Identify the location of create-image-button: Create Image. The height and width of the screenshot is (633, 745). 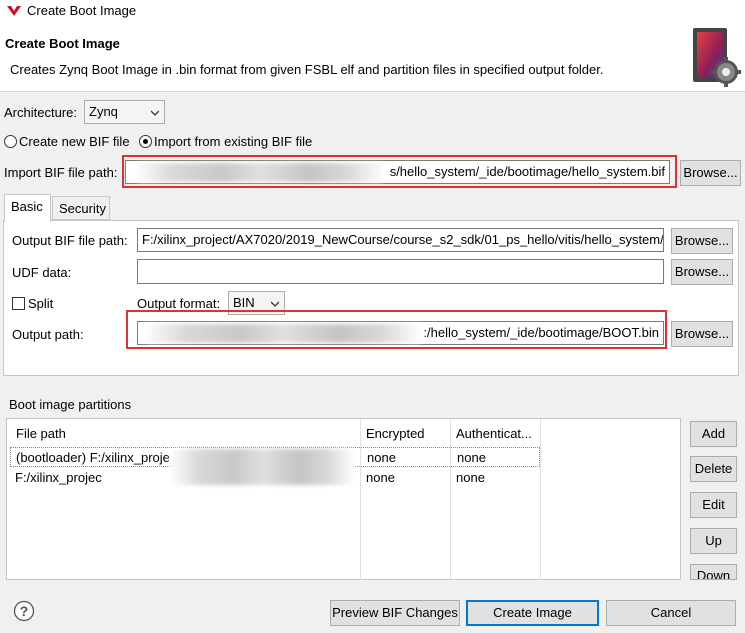
(532, 613).